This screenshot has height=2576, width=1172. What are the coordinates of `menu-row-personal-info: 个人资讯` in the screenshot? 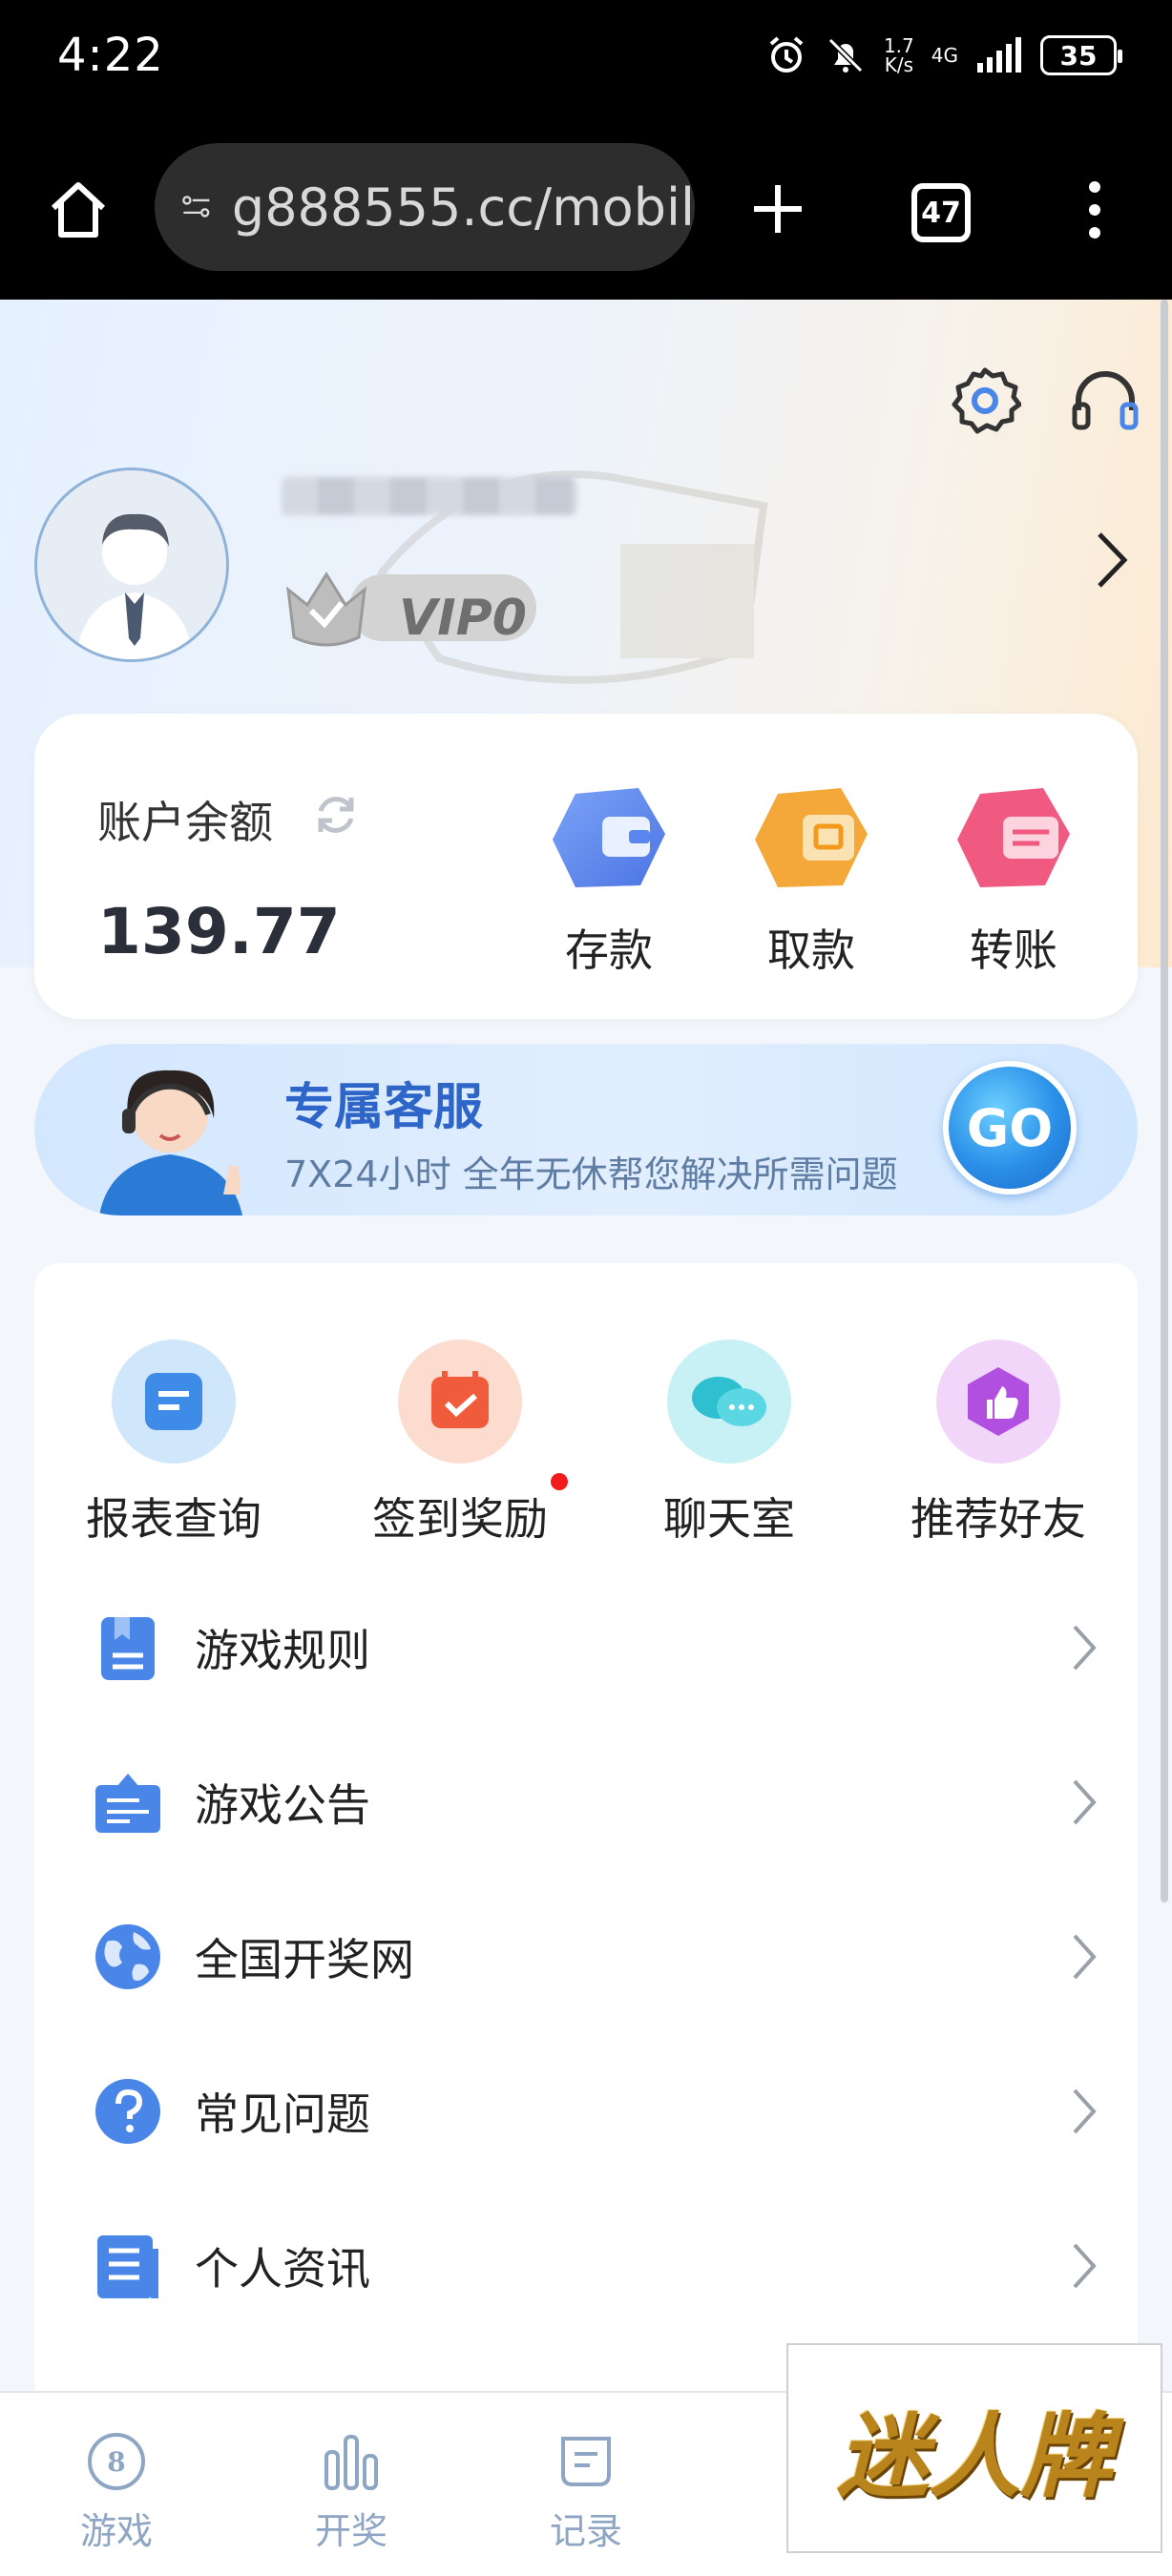 It's located at (586, 2265).